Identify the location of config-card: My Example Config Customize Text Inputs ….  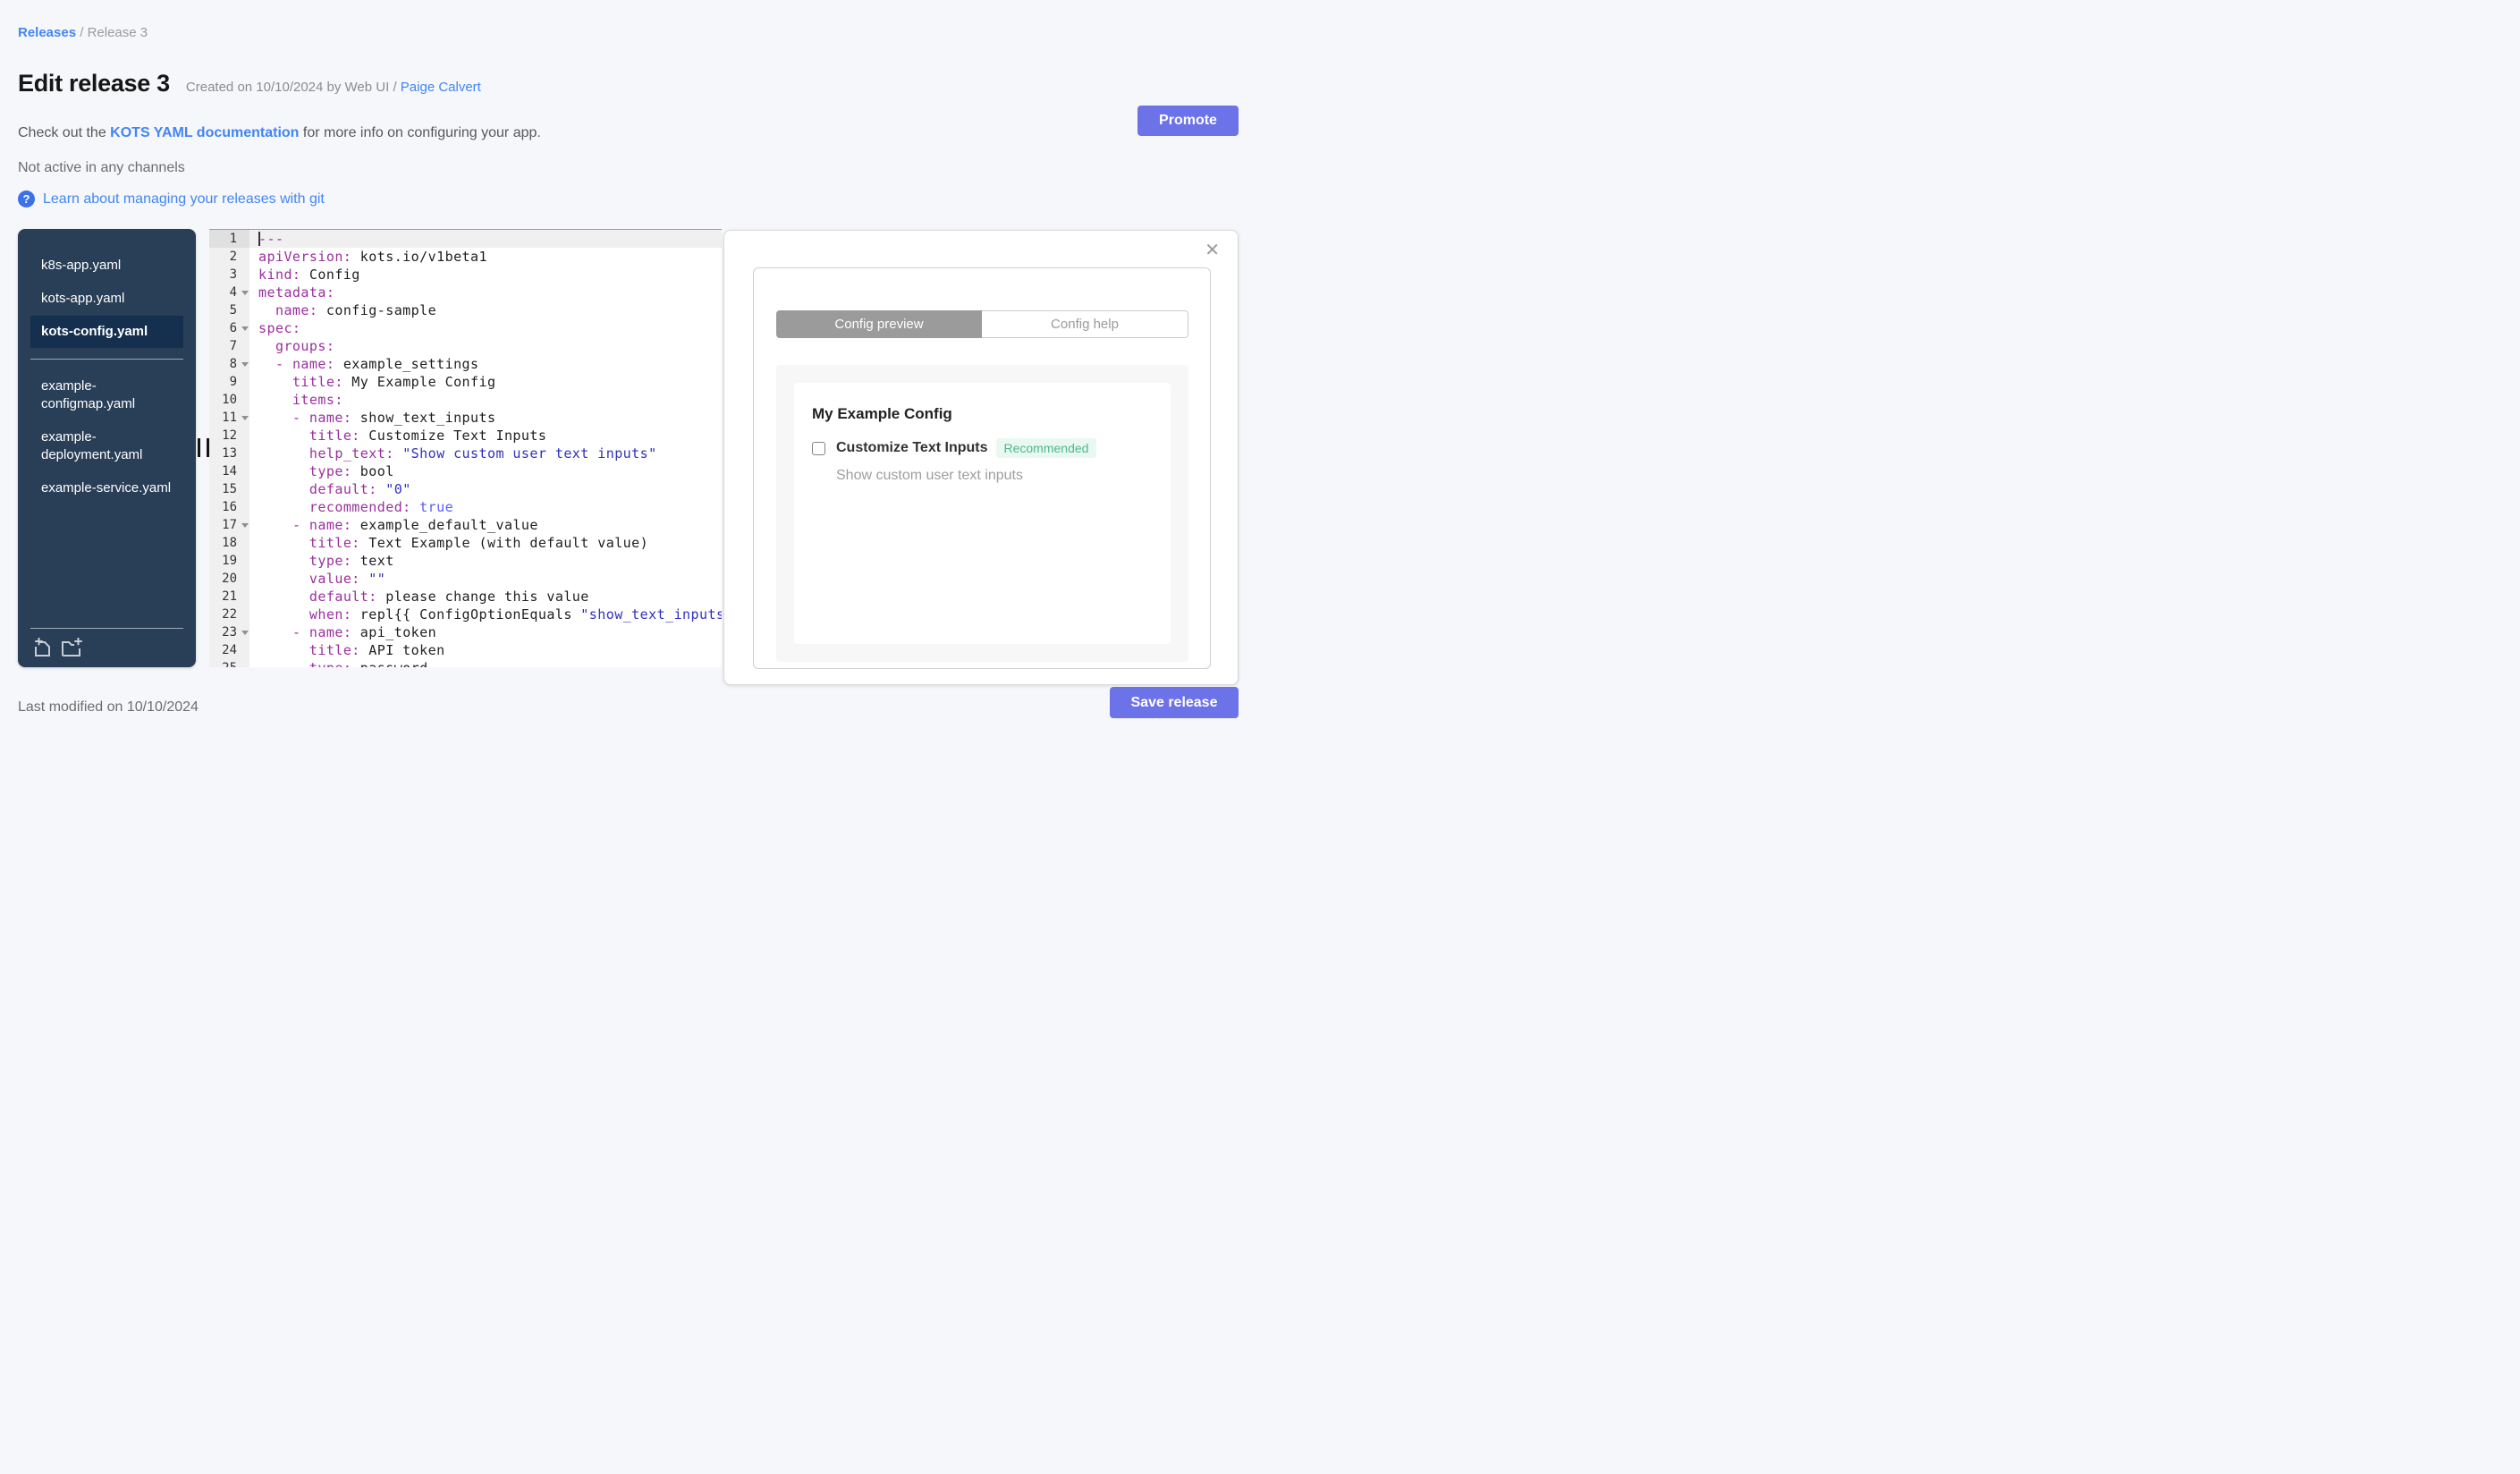
(982, 513).